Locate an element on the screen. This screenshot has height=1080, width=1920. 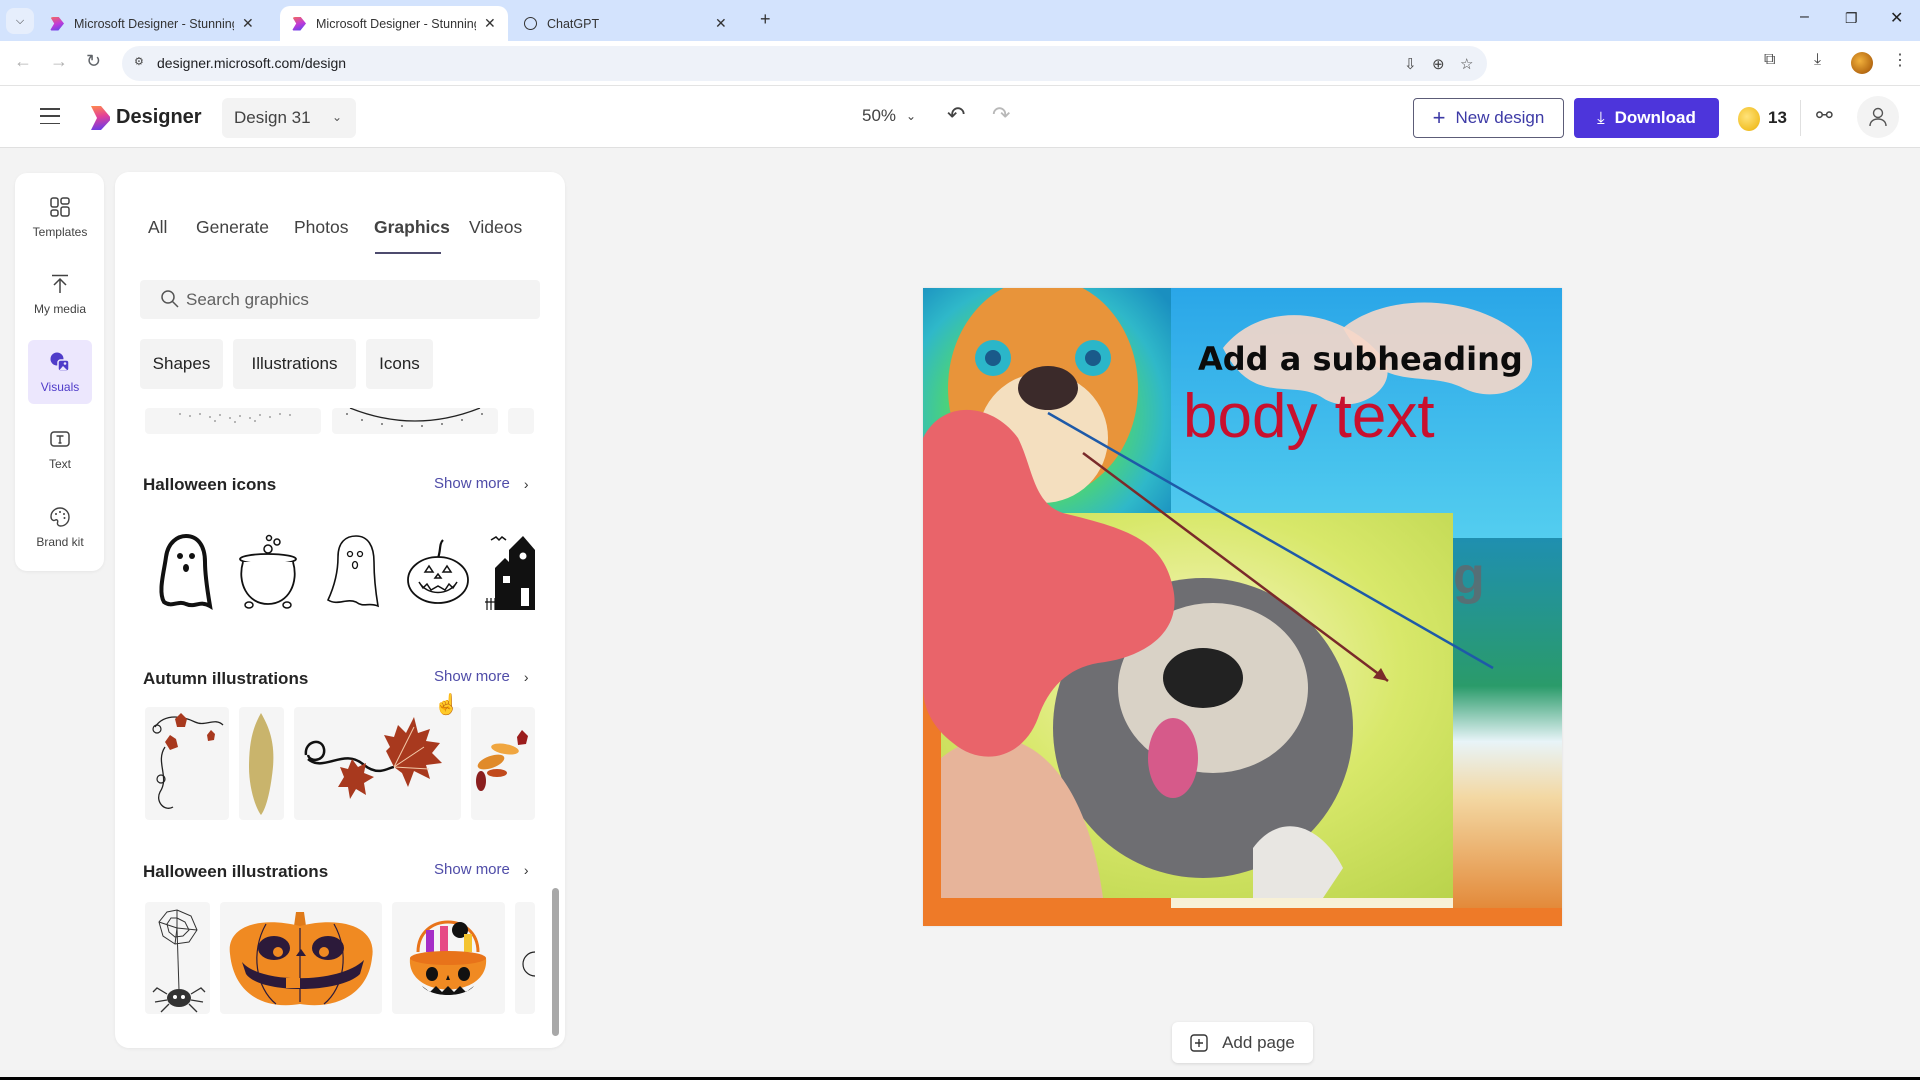
user-avatar is located at coordinates (1878, 117).